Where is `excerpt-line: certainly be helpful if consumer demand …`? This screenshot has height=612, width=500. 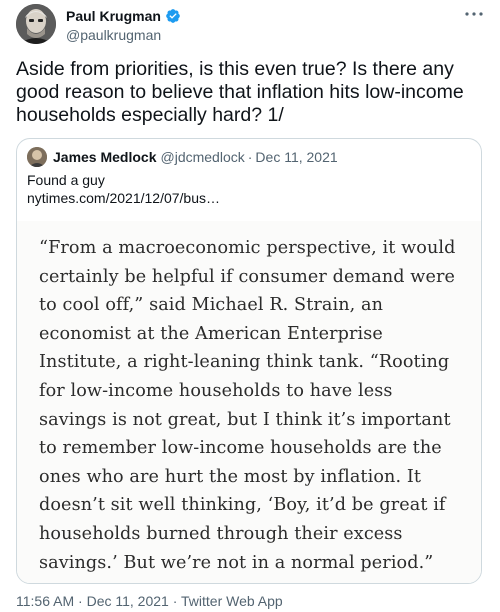
excerpt-line: certainly be helpful if consumer demand … is located at coordinates (247, 276).